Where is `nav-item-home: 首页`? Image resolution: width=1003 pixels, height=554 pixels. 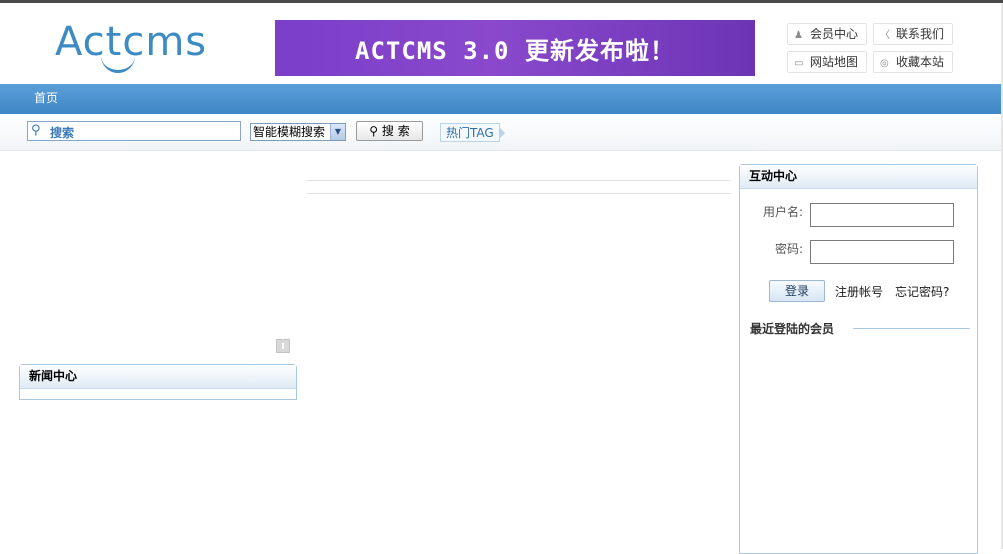
nav-item-home: 首页 is located at coordinates (46, 98).